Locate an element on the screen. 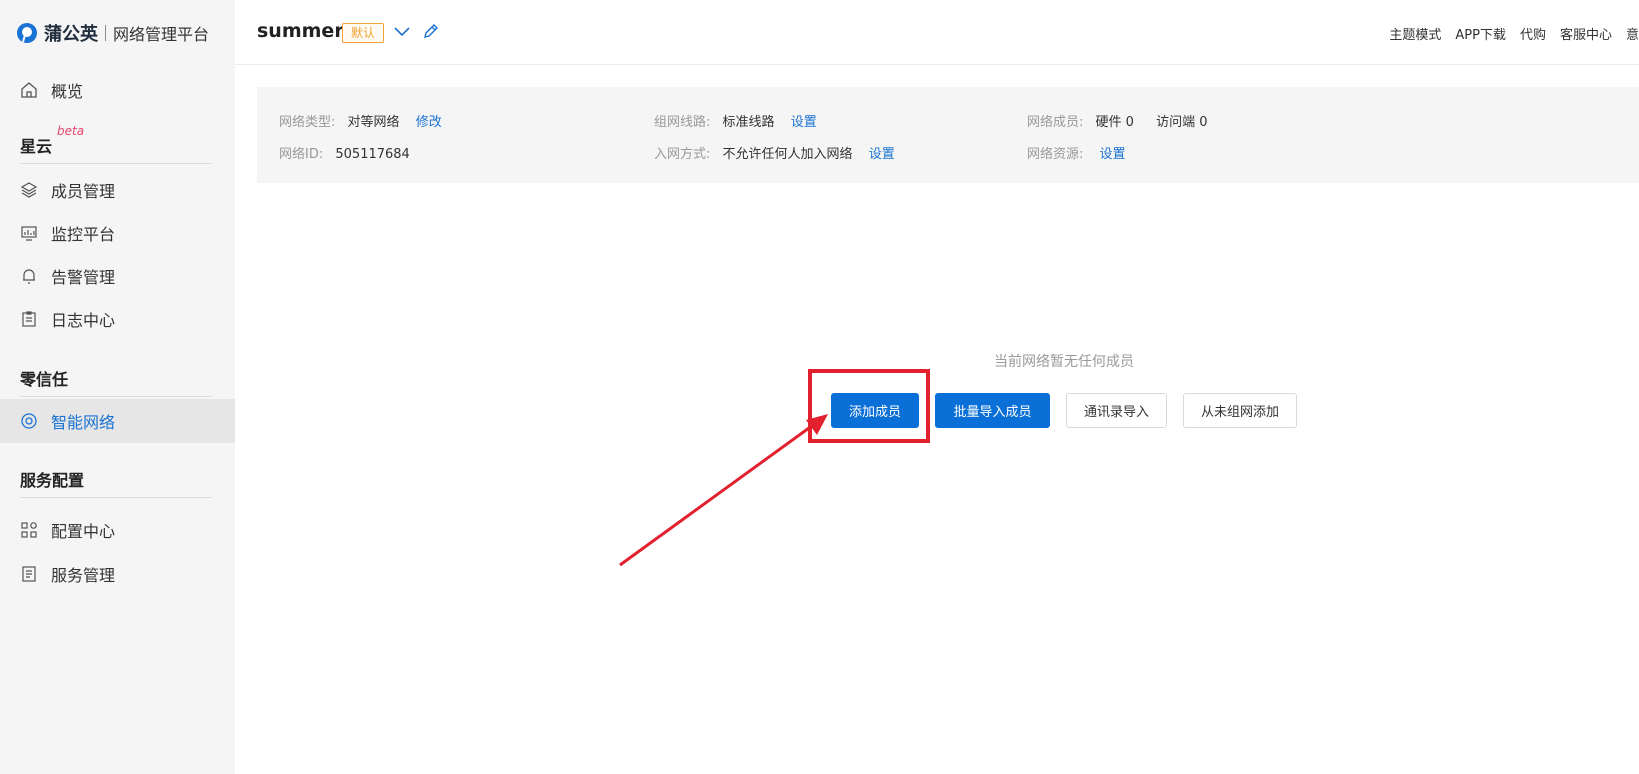  network-id-row: 网络ID: 505117684 is located at coordinates (344, 154).